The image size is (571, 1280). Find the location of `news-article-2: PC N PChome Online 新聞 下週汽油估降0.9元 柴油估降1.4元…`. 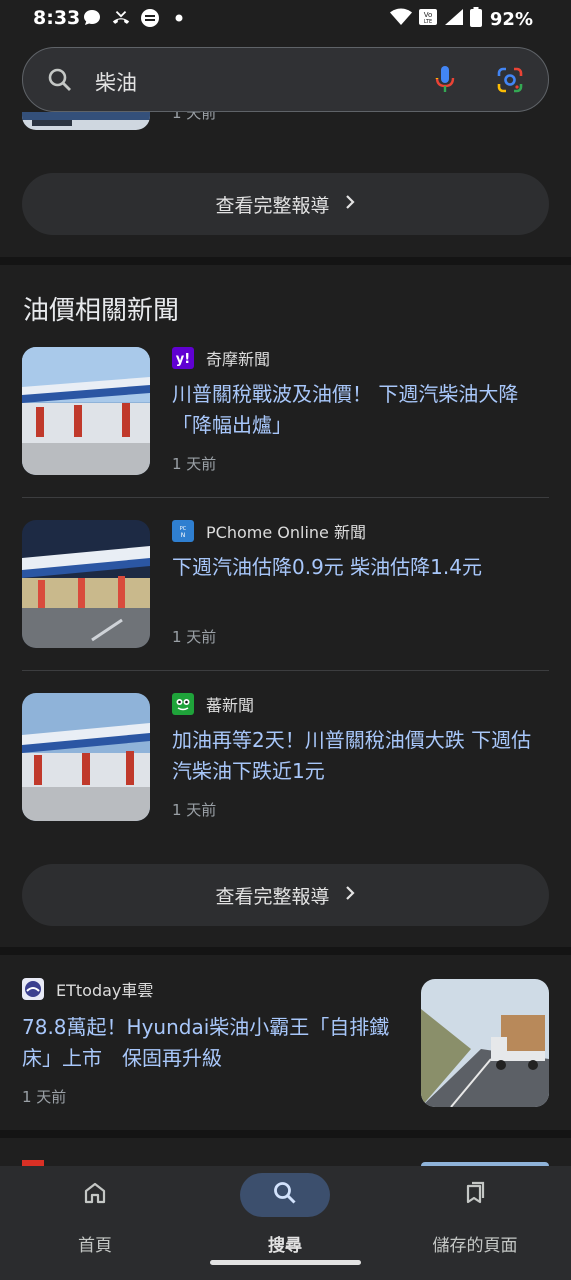

news-article-2: PC N PChome Online 新聞 下週汽油估降0.9元 柴油估降1.4元… is located at coordinates (285, 584).